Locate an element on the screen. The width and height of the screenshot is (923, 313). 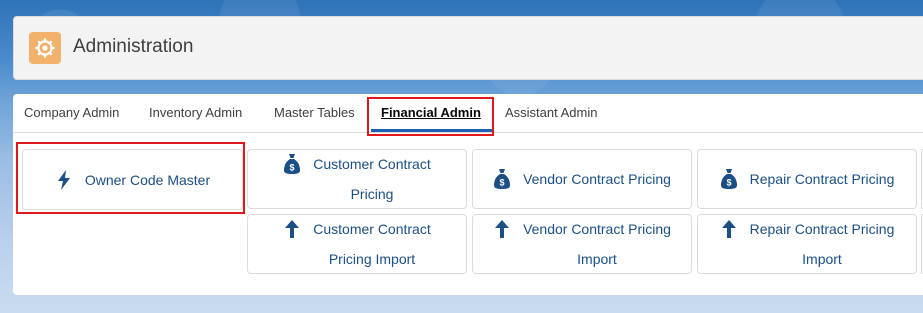
tile-customer-contract-pricing-import: Customer Contract Pricing Import is located at coordinates (357, 244).